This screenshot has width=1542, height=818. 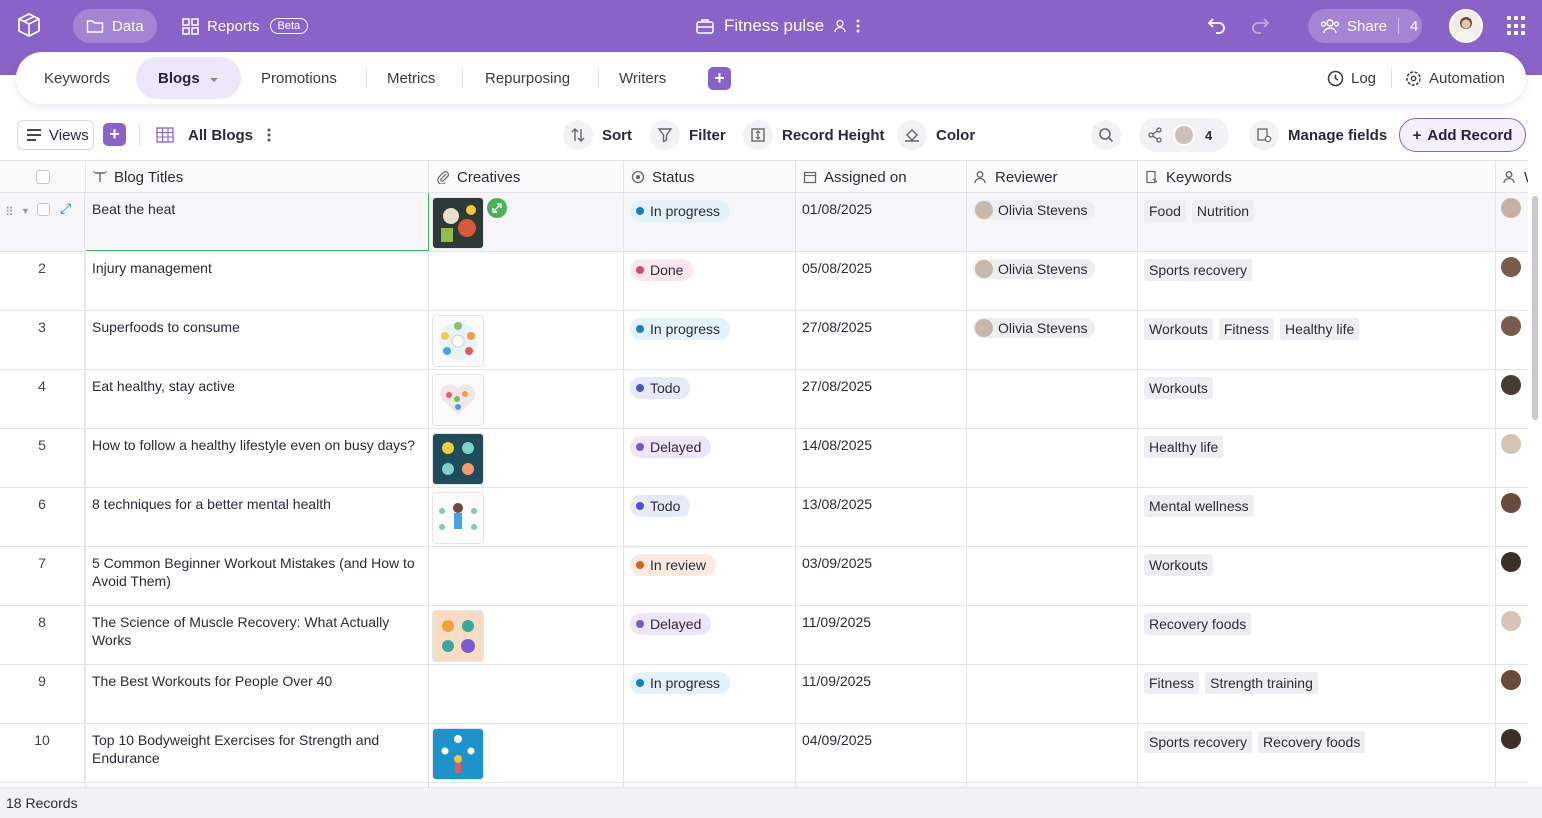 What do you see at coordinates (778, 26) in the screenshot?
I see `base-title: Fitness pulse` at bounding box center [778, 26].